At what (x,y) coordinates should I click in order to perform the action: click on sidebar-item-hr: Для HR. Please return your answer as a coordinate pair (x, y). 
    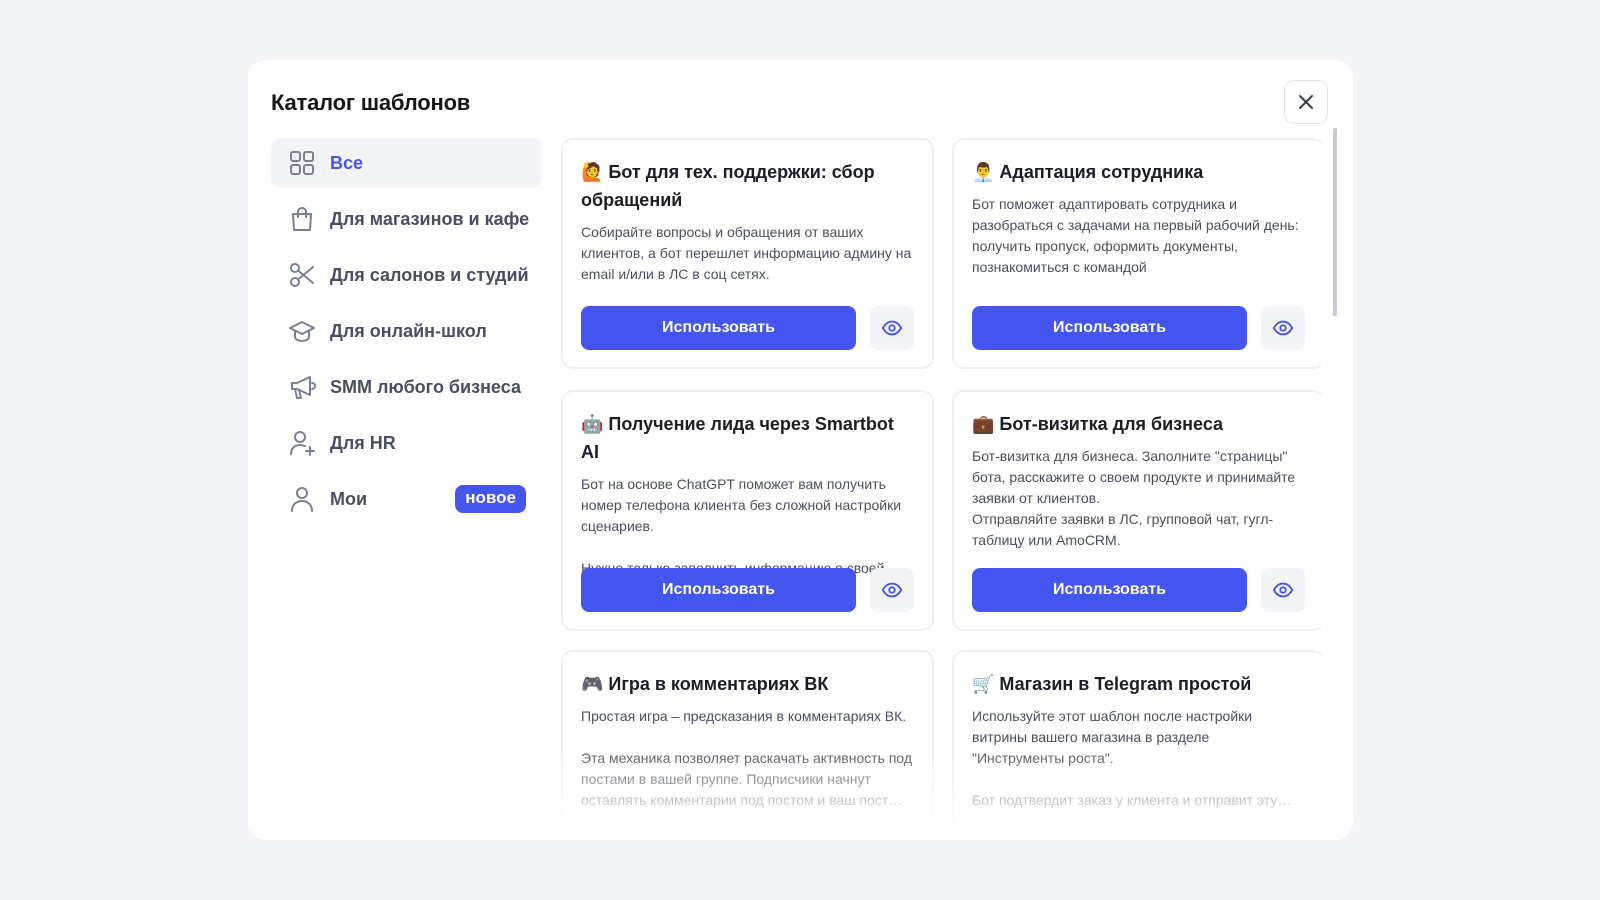
    Looking at the image, I should click on (406, 443).